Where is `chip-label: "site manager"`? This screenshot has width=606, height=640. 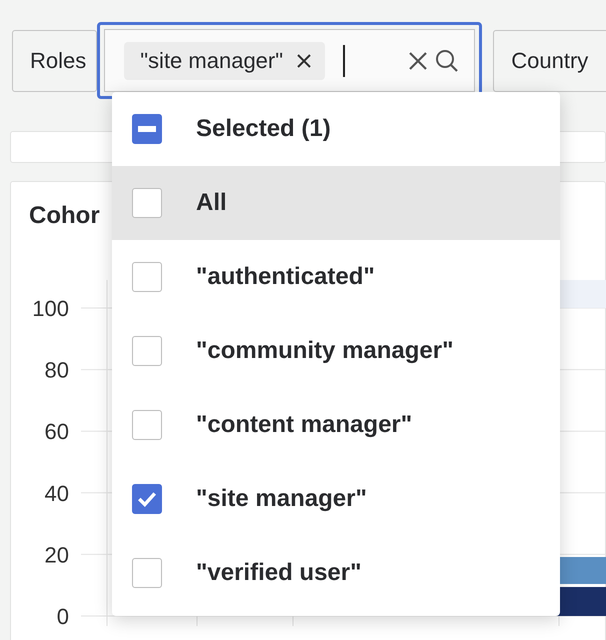 chip-label: "site manager" is located at coordinates (212, 61).